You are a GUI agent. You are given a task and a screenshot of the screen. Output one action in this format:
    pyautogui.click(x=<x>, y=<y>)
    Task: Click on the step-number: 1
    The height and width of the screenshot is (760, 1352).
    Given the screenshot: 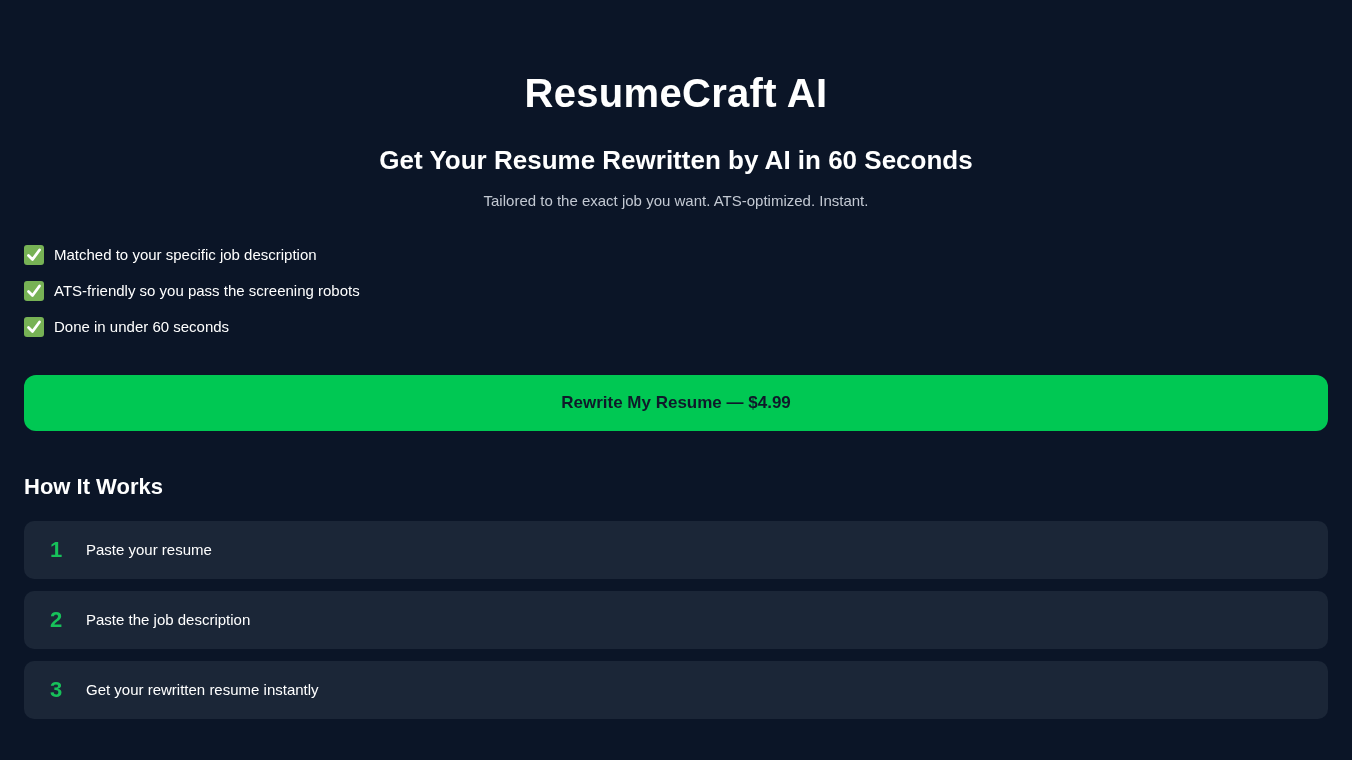 What is the action you would take?
    pyautogui.click(x=56, y=550)
    